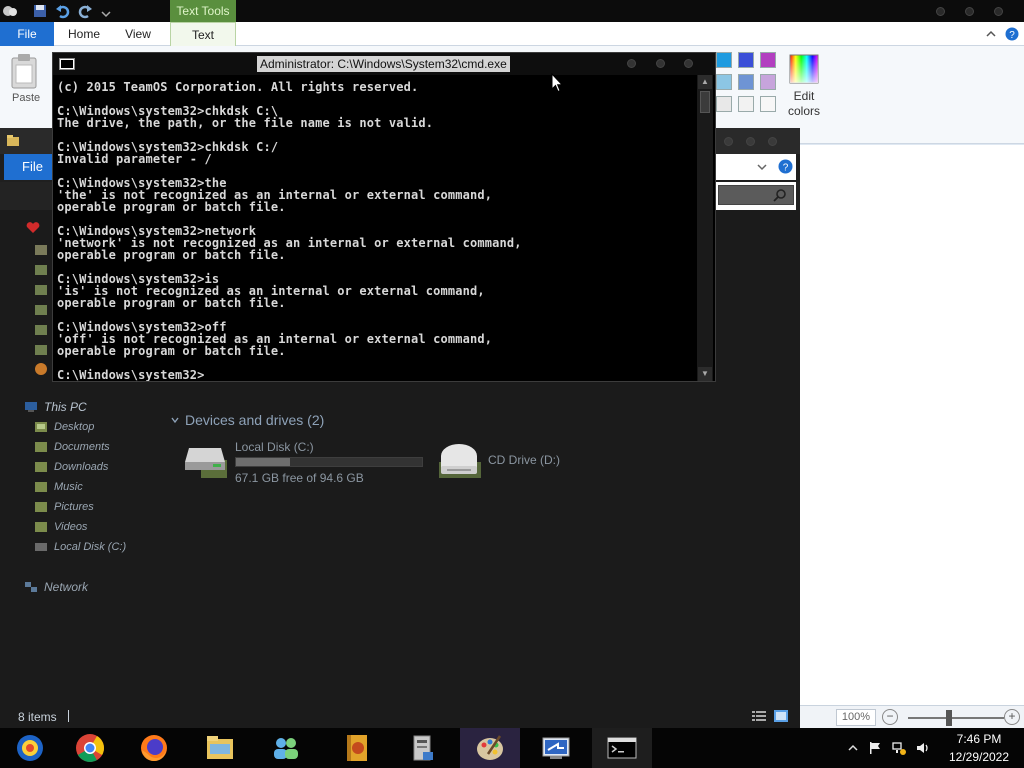 Image resolution: width=1024 pixels, height=768 pixels. Describe the element at coordinates (949, 718) in the screenshot. I see `zoom-slider-thumb` at that location.